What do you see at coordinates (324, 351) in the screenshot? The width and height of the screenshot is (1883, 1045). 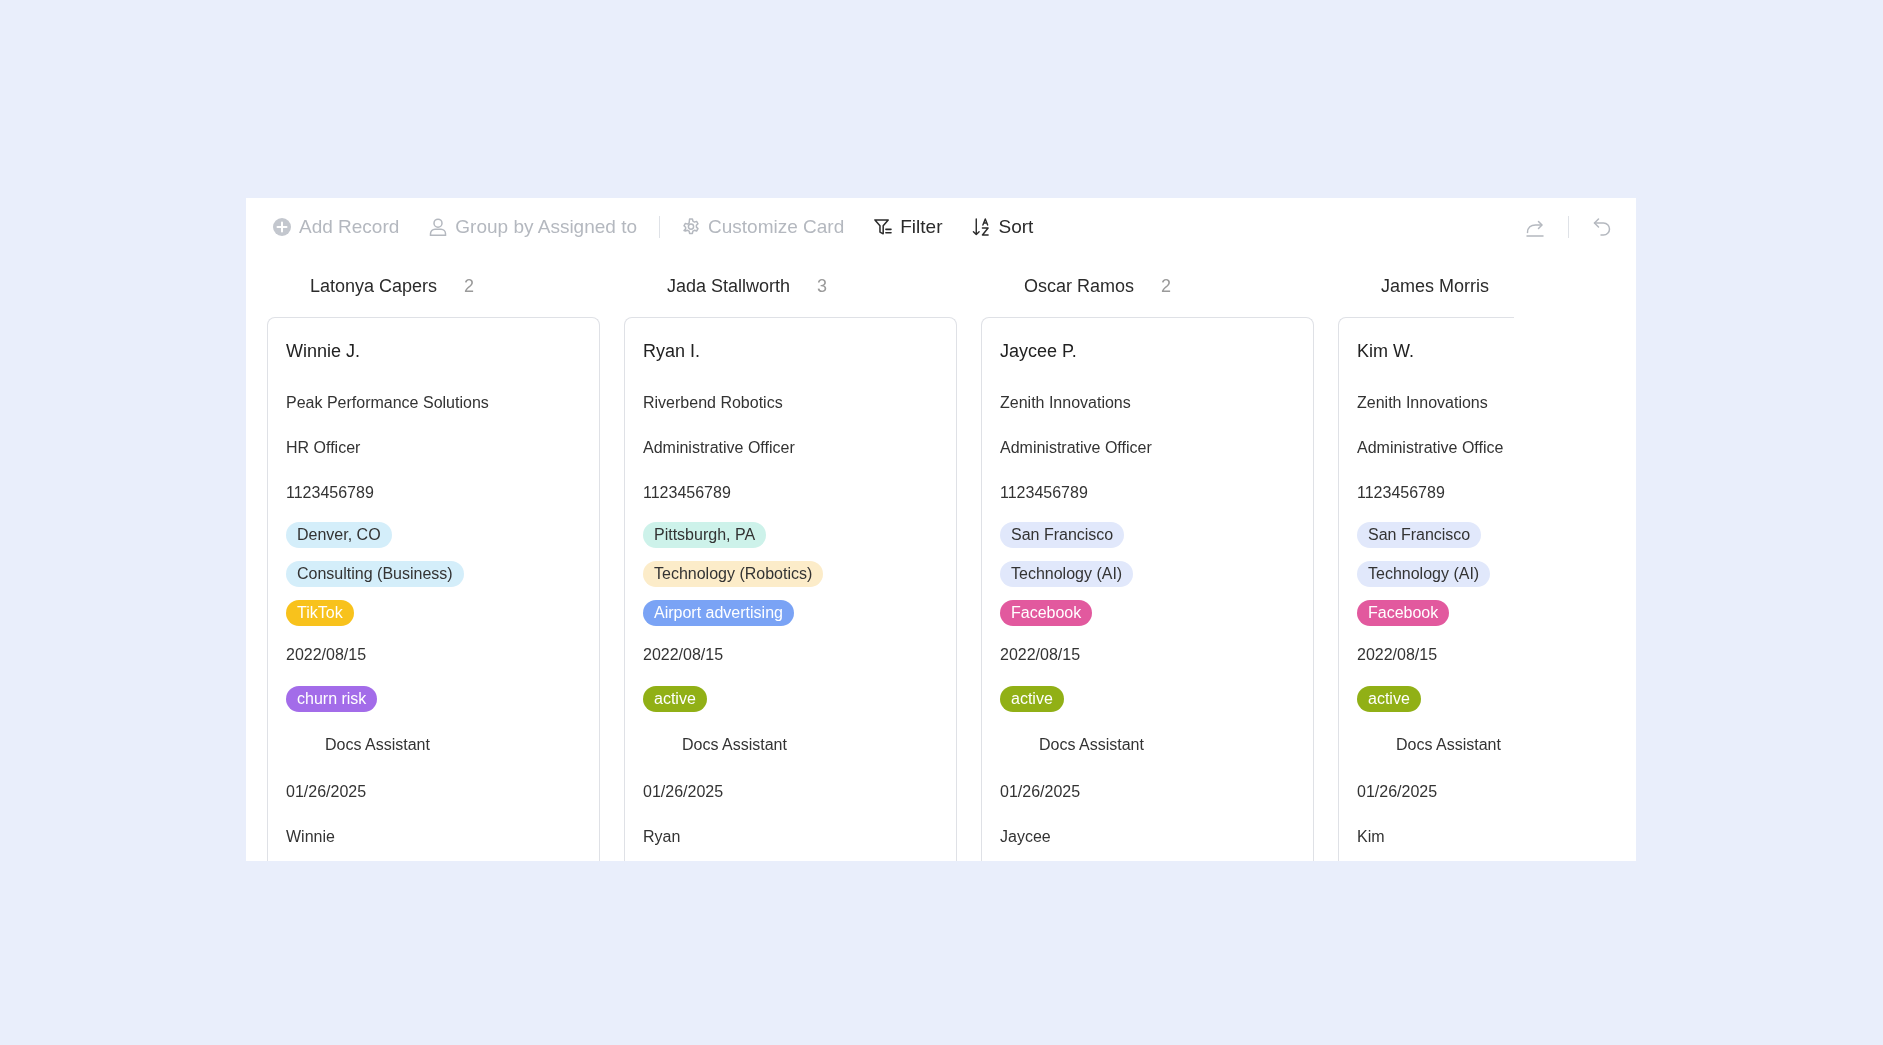 I see `card-title: Winnie J.` at bounding box center [324, 351].